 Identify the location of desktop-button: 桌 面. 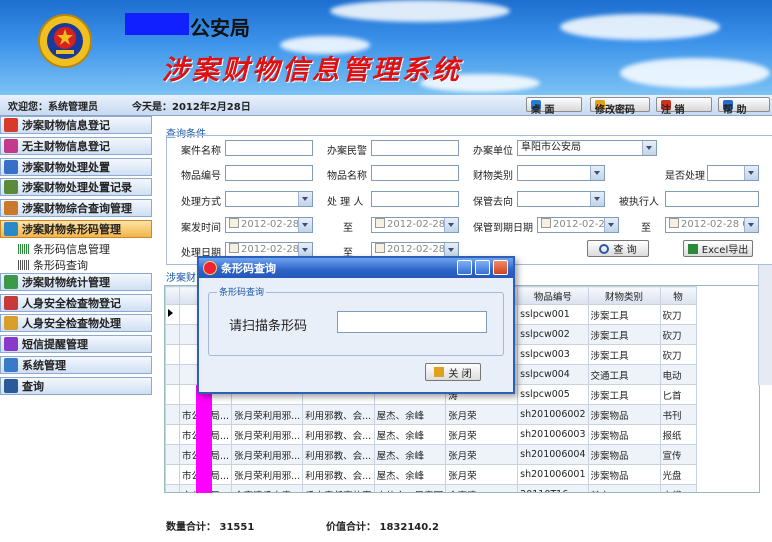
(554, 106).